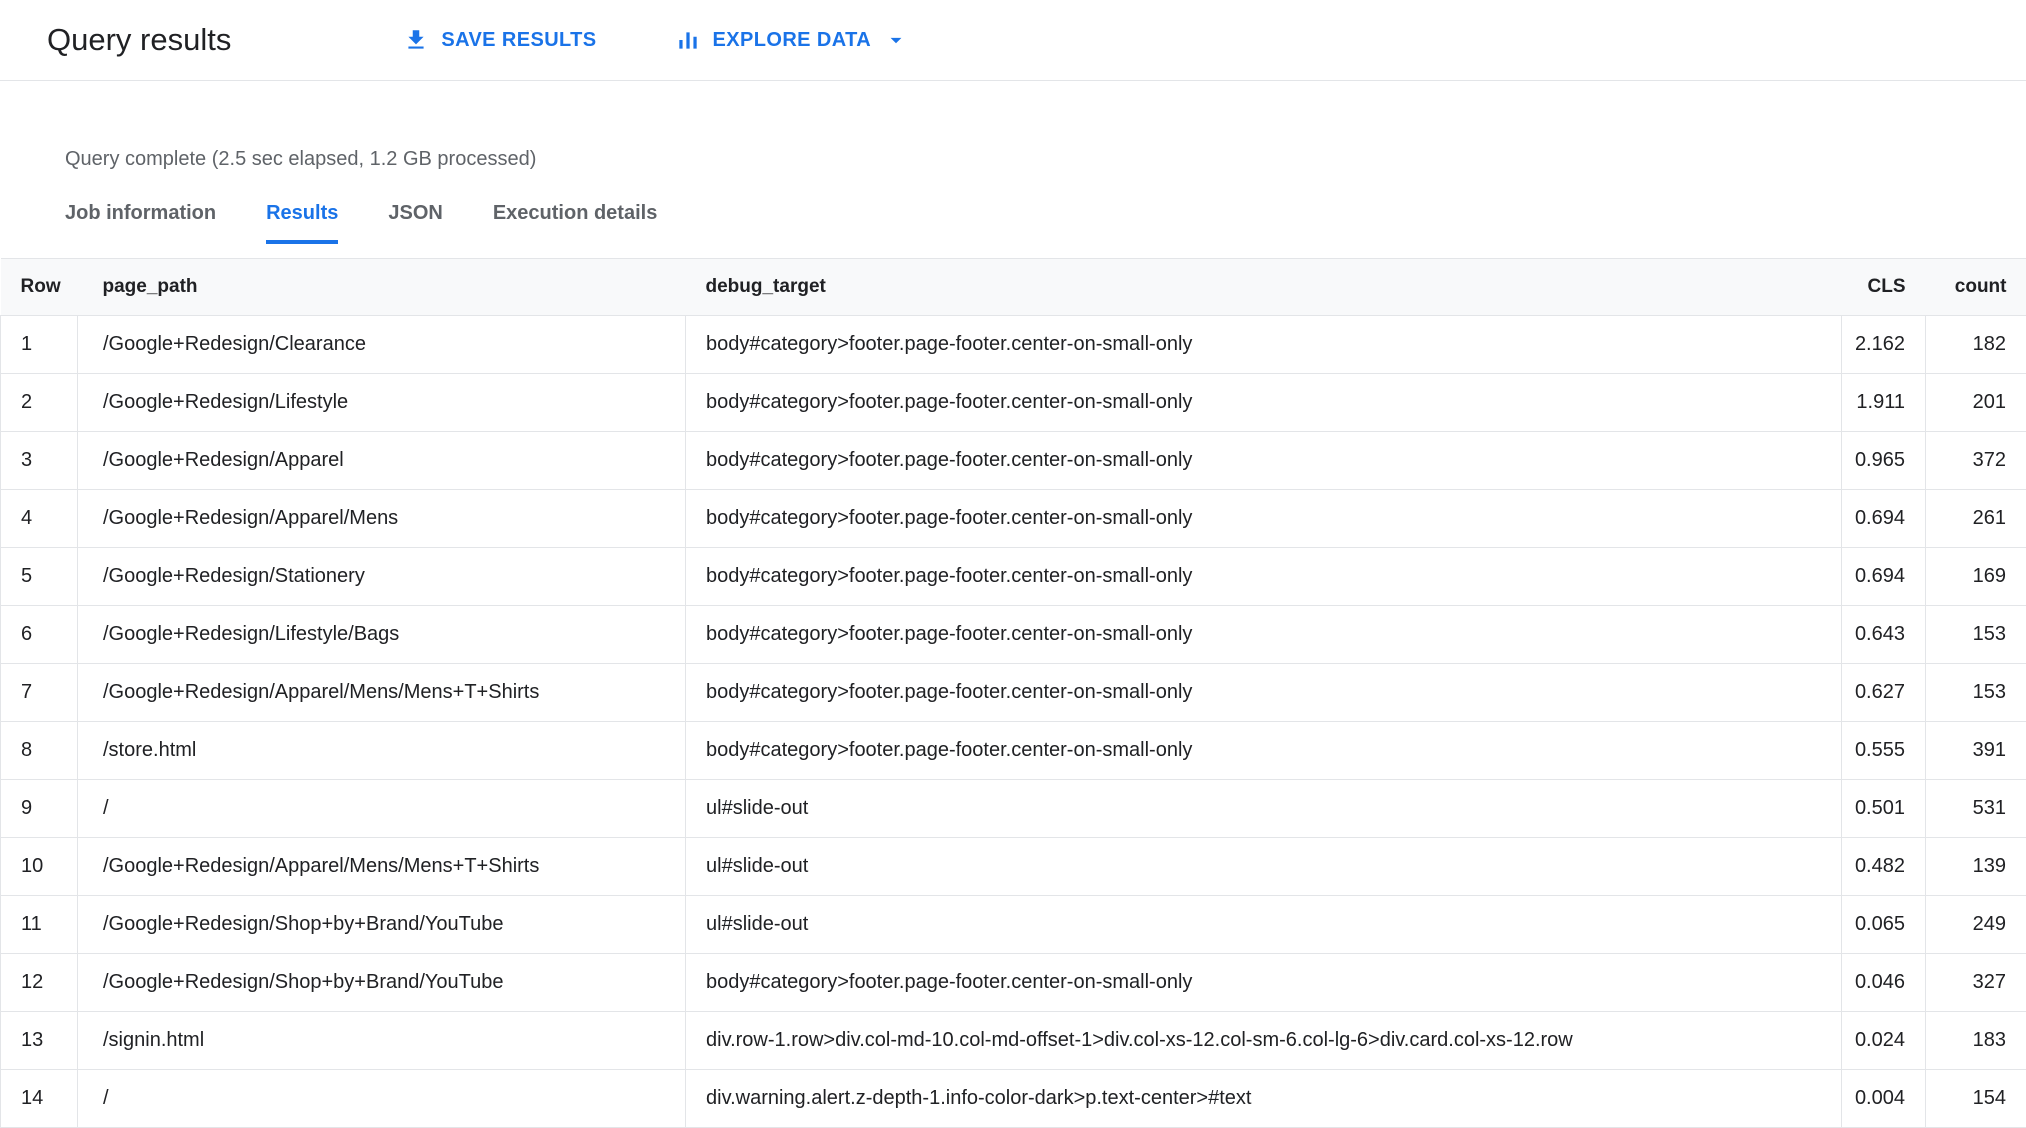 This screenshot has height=1128, width=2026. I want to click on cls-cell: 0.065, so click(1883, 924).